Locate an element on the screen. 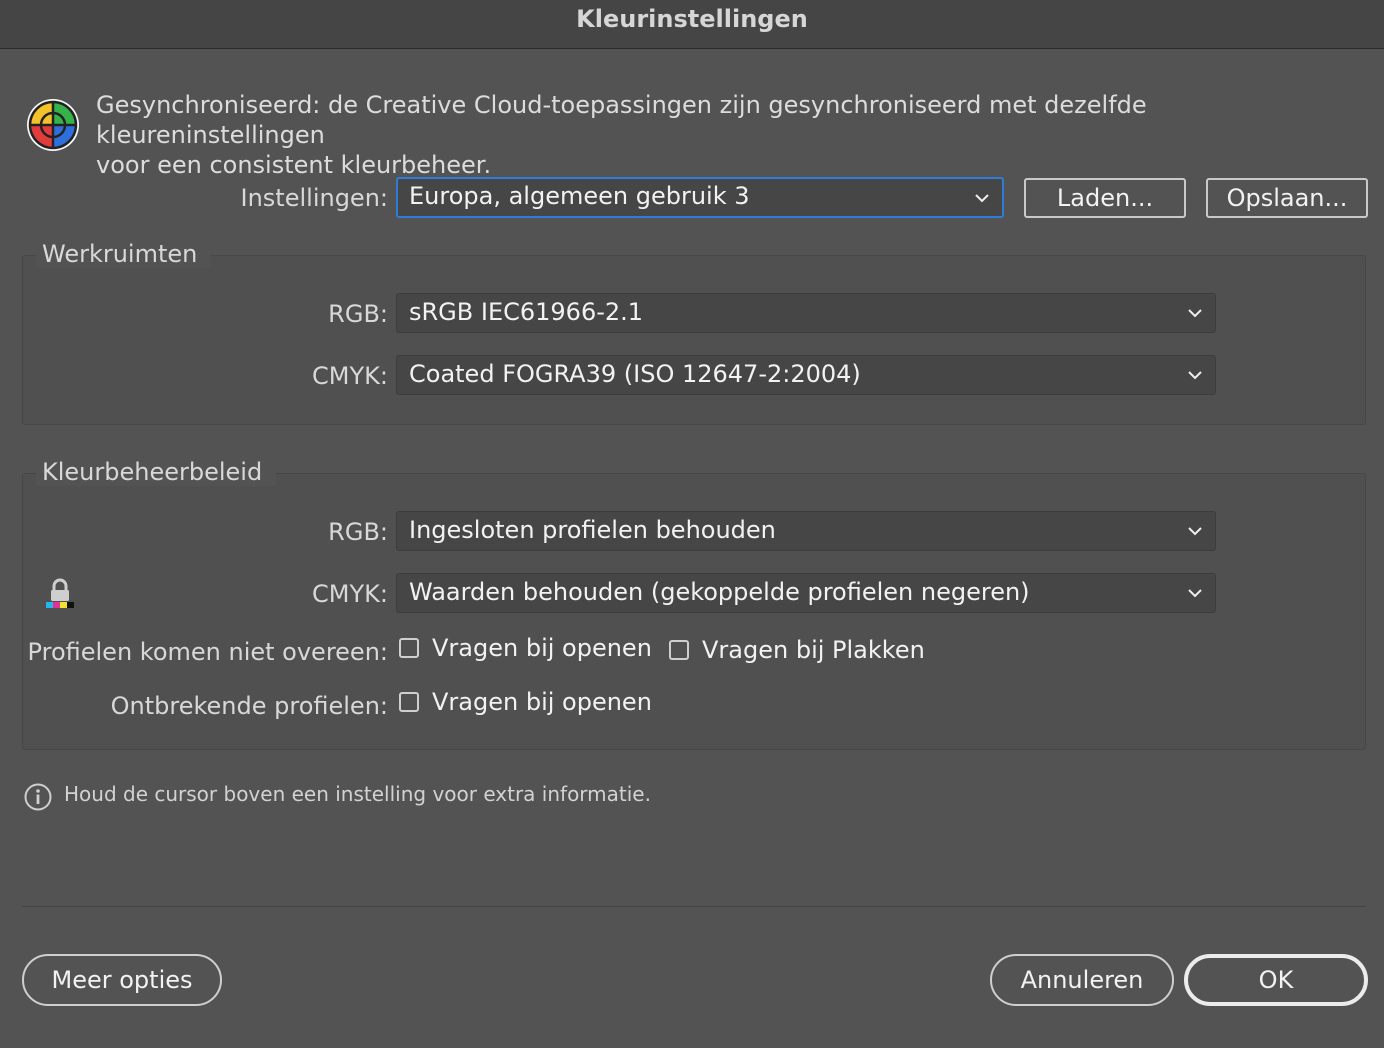  settings-select-value: Europa, algemeen gebruik 3 is located at coordinates (579, 196).